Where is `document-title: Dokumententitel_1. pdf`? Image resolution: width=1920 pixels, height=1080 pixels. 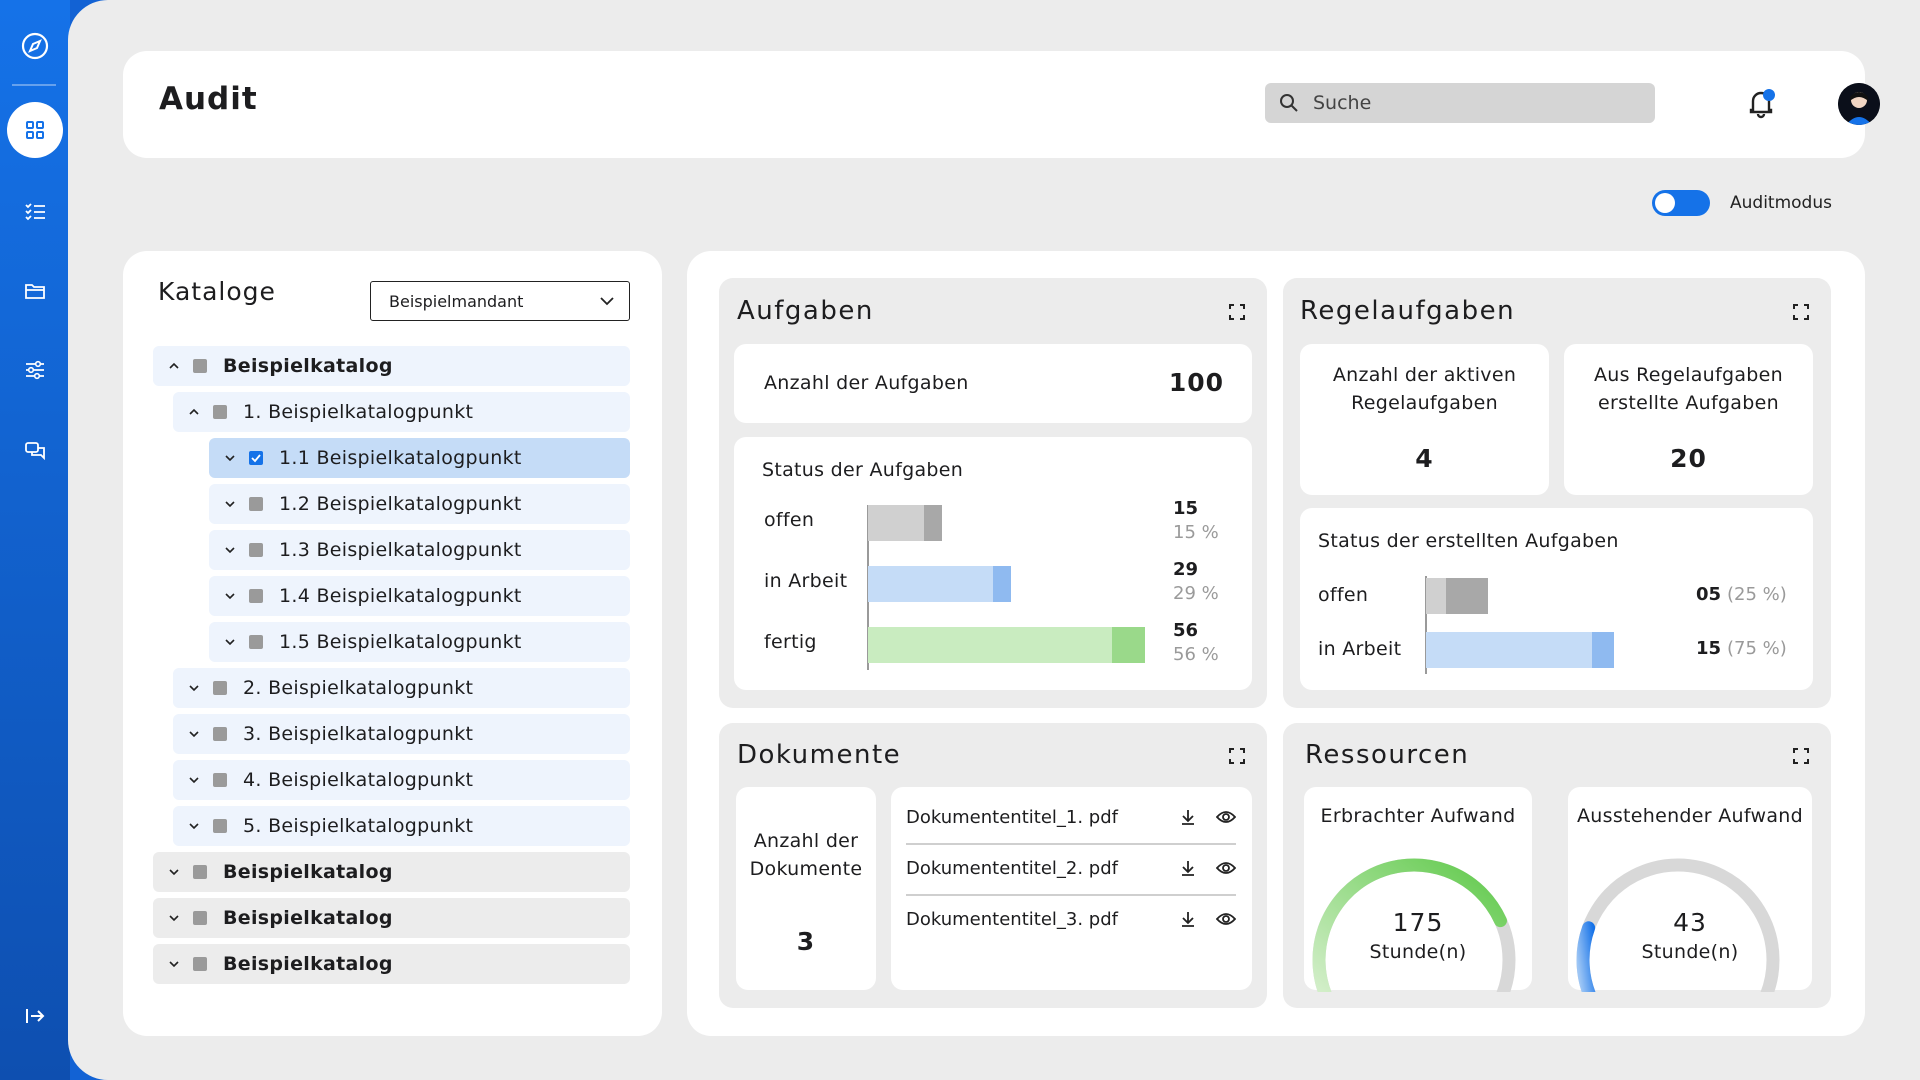 document-title: Dokumententitel_1. pdf is located at coordinates (1012, 817).